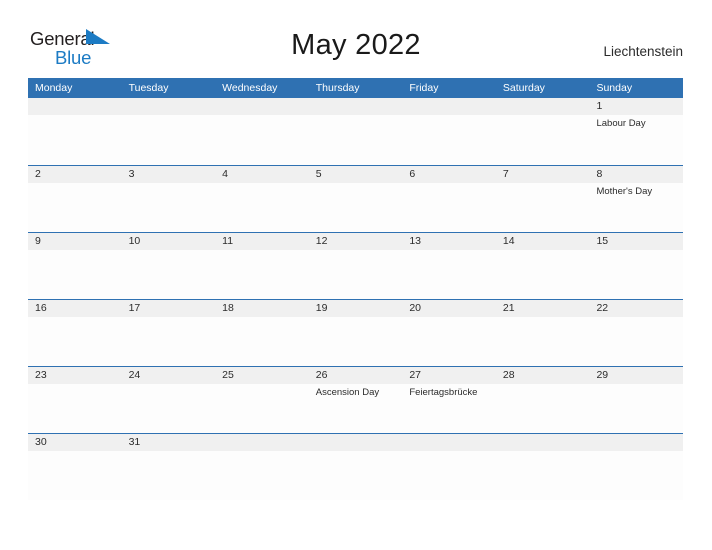 The width and height of the screenshot is (712, 550). Describe the element at coordinates (636, 207) in the screenshot. I see `day-cell: Mother's Day` at that location.